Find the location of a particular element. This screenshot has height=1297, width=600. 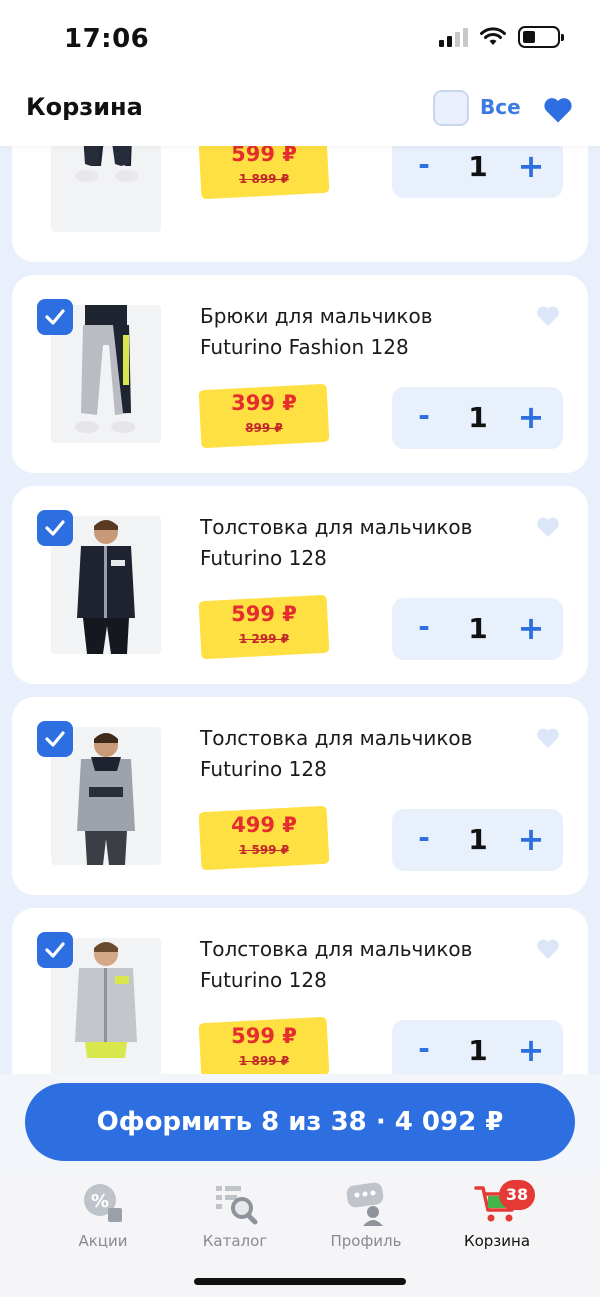

tab-label: Профиль is located at coordinates (366, 1241).